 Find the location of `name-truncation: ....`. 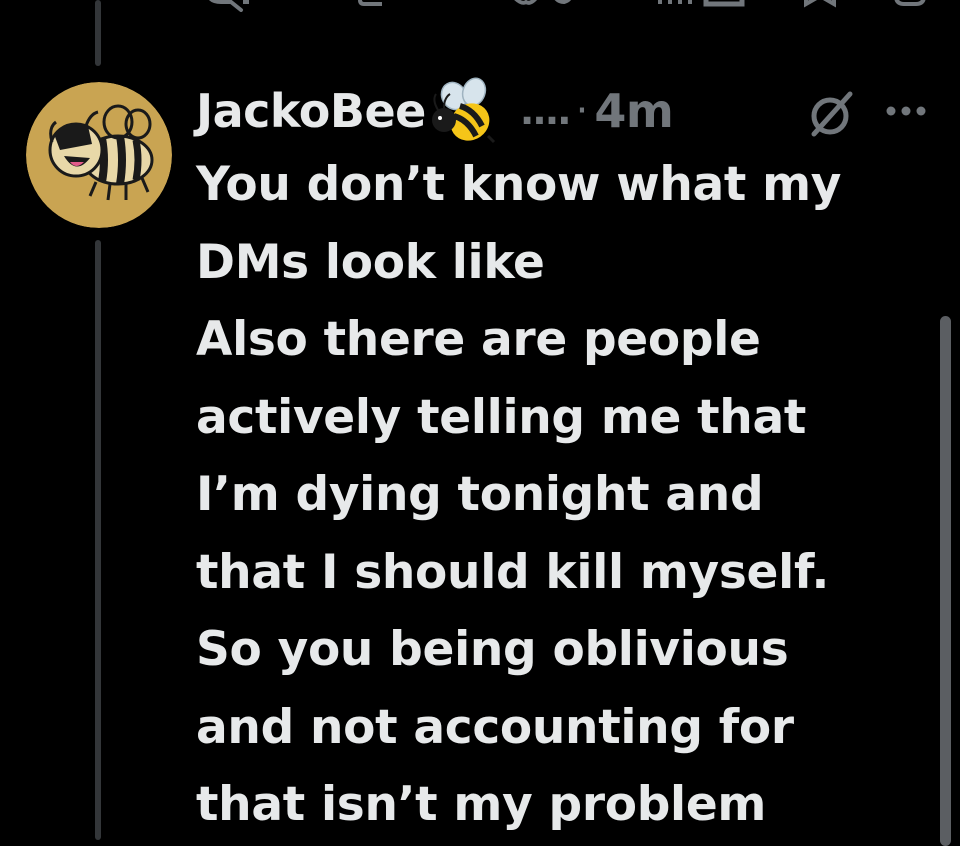

name-truncation: .... is located at coordinates (545, 111).